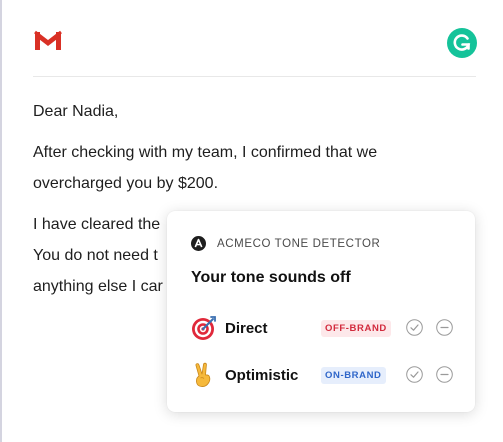  Describe the element at coordinates (356, 328) in the screenshot. I see `off-brand-badge: OFF-BRAND` at that location.